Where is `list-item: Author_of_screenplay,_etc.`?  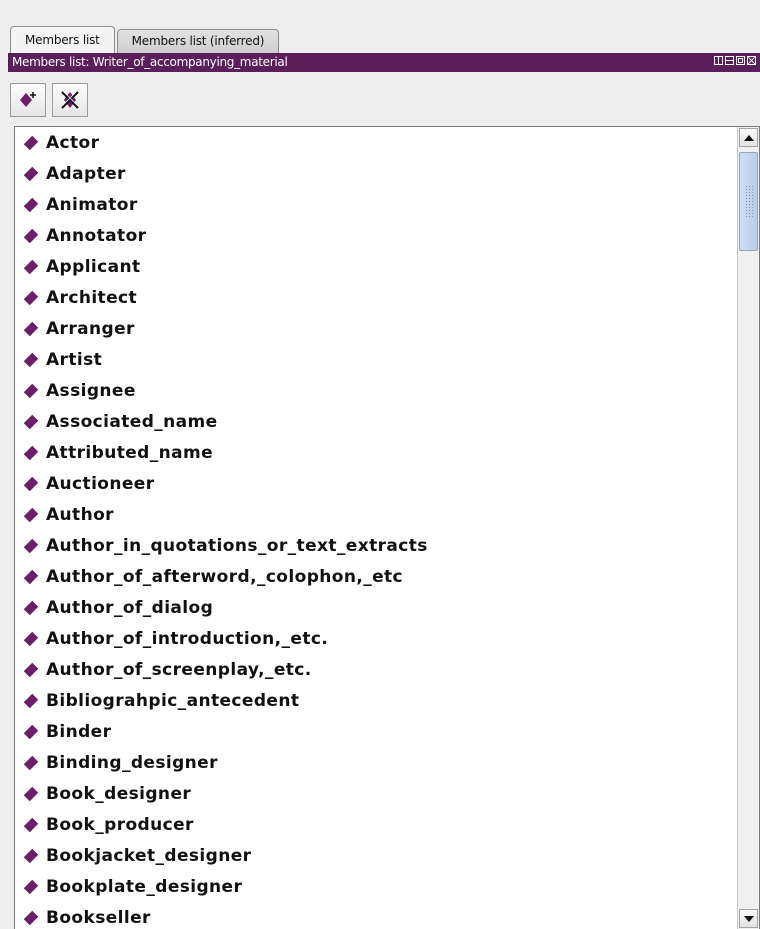 list-item: Author_of_screenplay,_etc. is located at coordinates (375, 669).